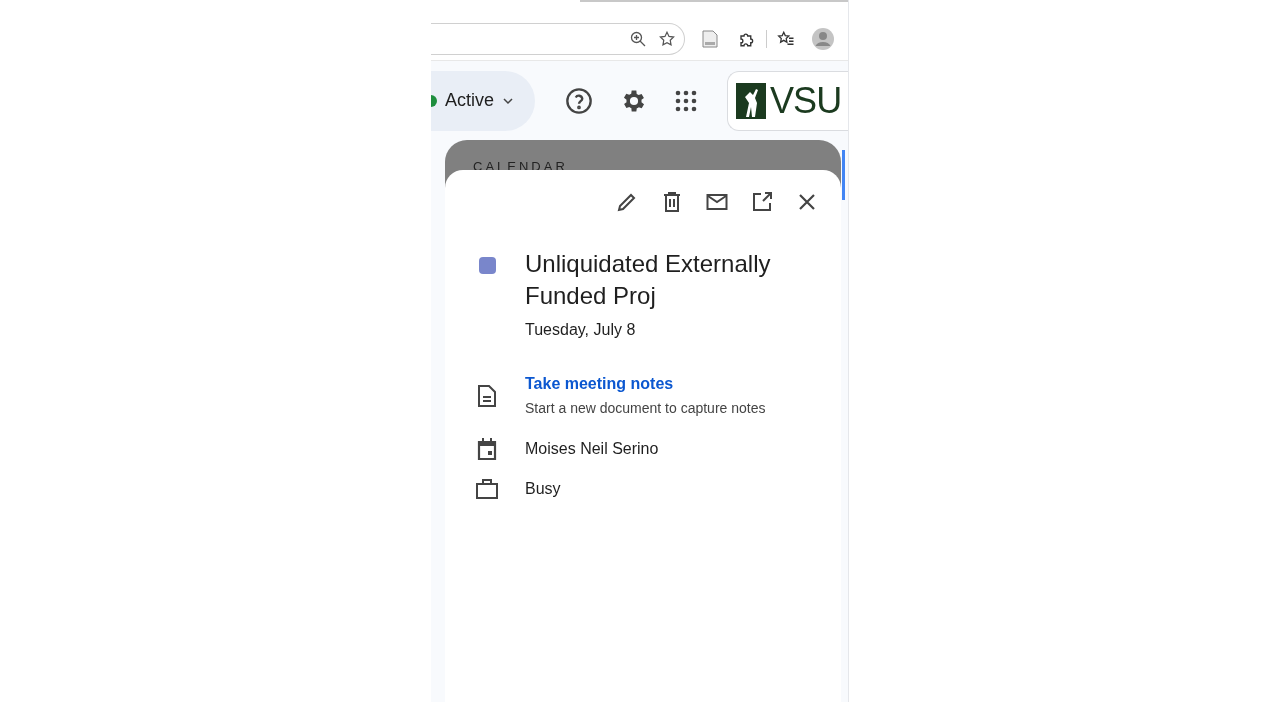 Image resolution: width=1280 pixels, height=720 pixels. I want to click on status-button: Active, so click(483, 100).